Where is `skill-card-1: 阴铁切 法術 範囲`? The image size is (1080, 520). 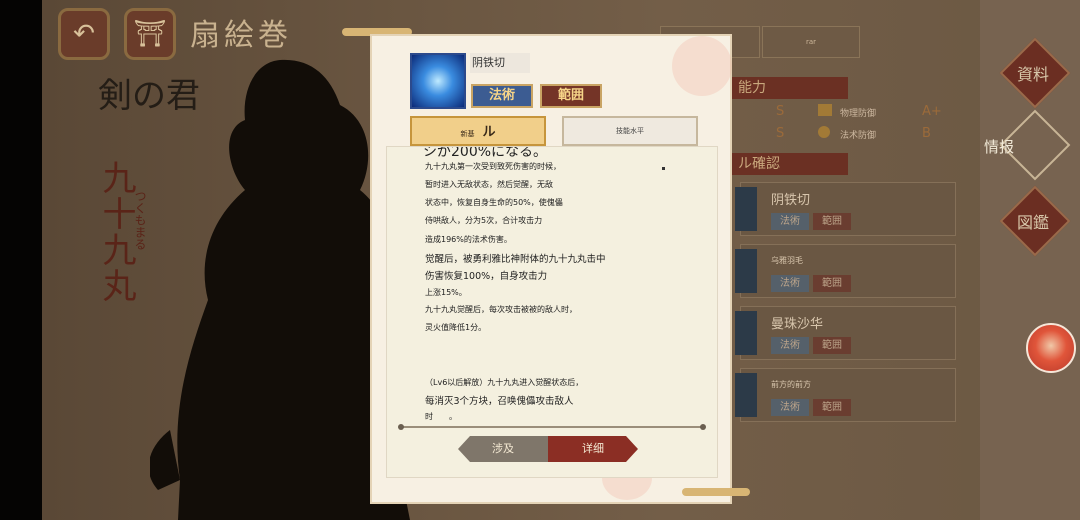 skill-card-1: 阴铁切 法術 範囲 is located at coordinates (845, 209).